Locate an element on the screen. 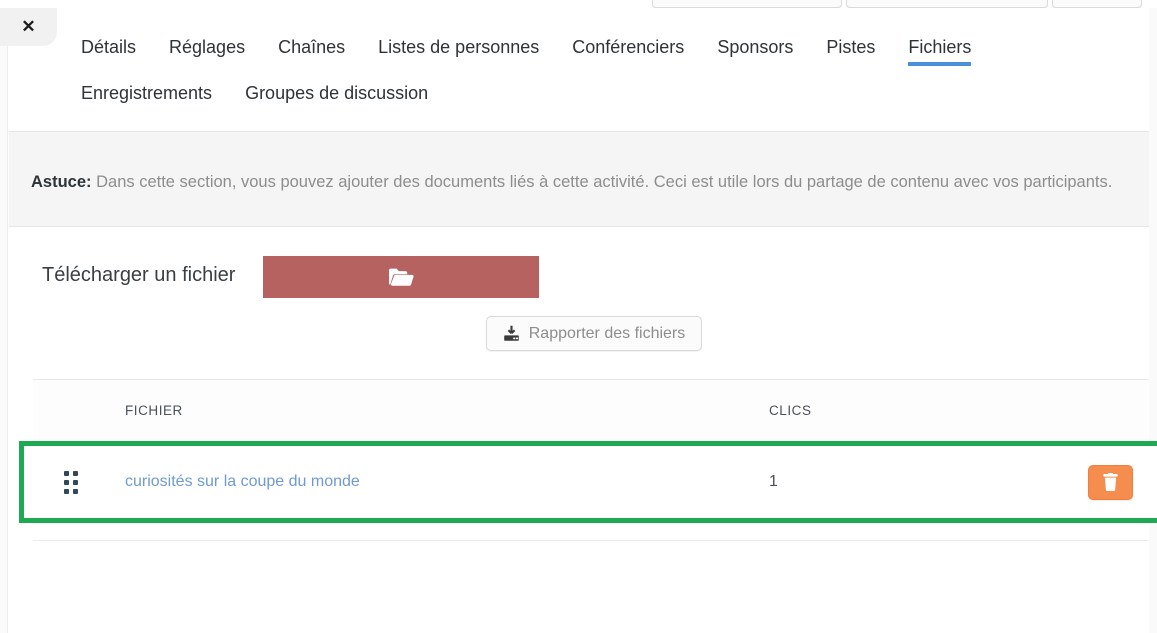 This screenshot has height=633, width=1157. tab-label: Groupes de discussion is located at coordinates (337, 93).